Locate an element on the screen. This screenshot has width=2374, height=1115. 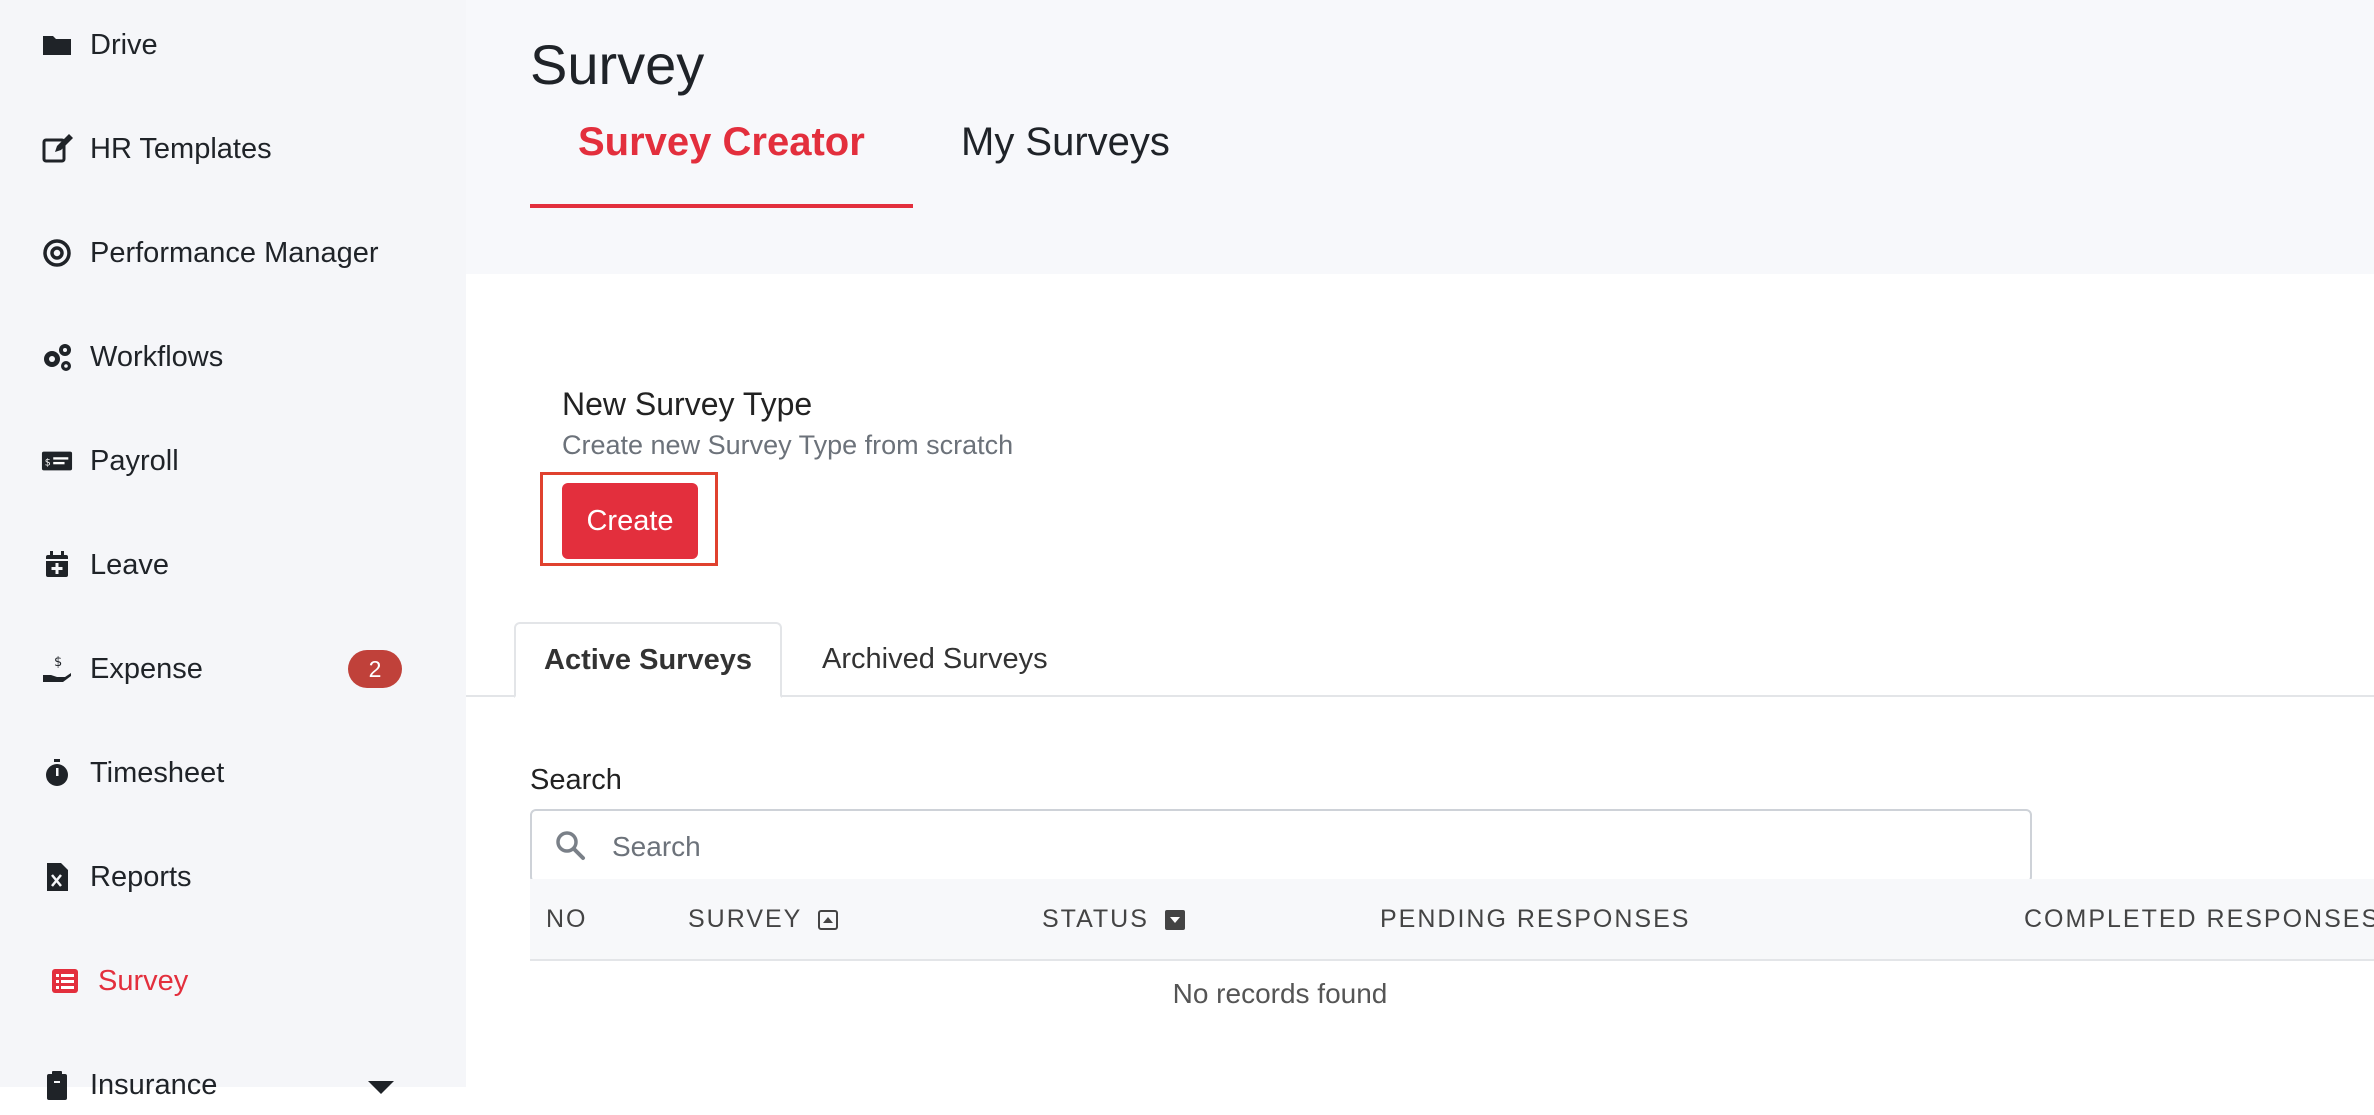
column-header-completed-responses: COMPLETED RESPONSES is located at coordinates (2199, 919).